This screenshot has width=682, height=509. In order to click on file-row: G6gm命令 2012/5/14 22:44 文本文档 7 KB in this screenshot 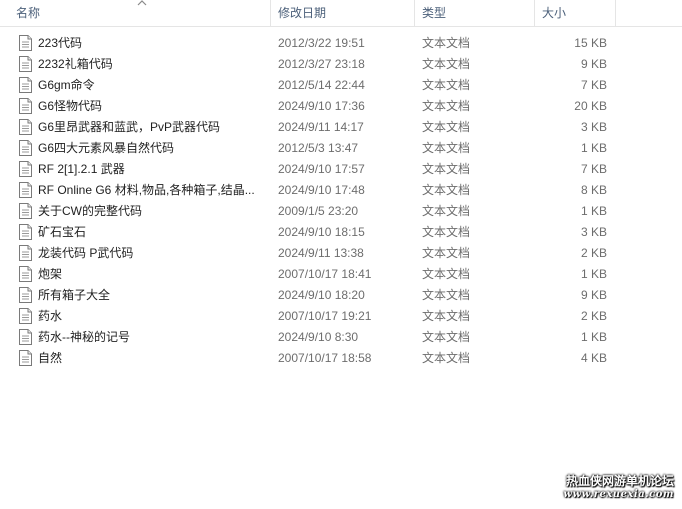, I will do `click(341, 85)`.